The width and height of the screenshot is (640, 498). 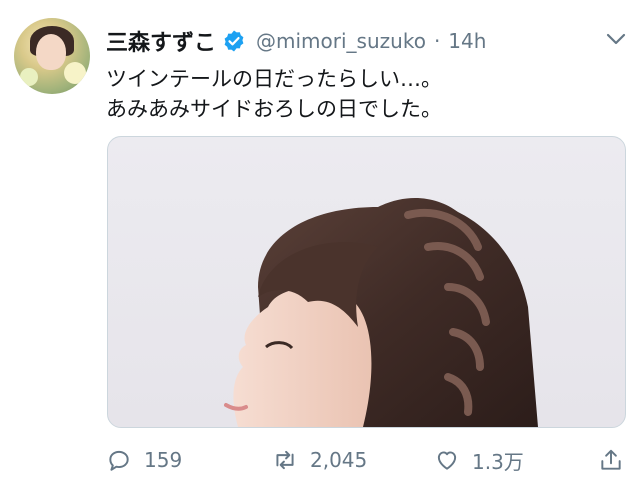 I want to click on reply-button: 159, so click(x=144, y=460).